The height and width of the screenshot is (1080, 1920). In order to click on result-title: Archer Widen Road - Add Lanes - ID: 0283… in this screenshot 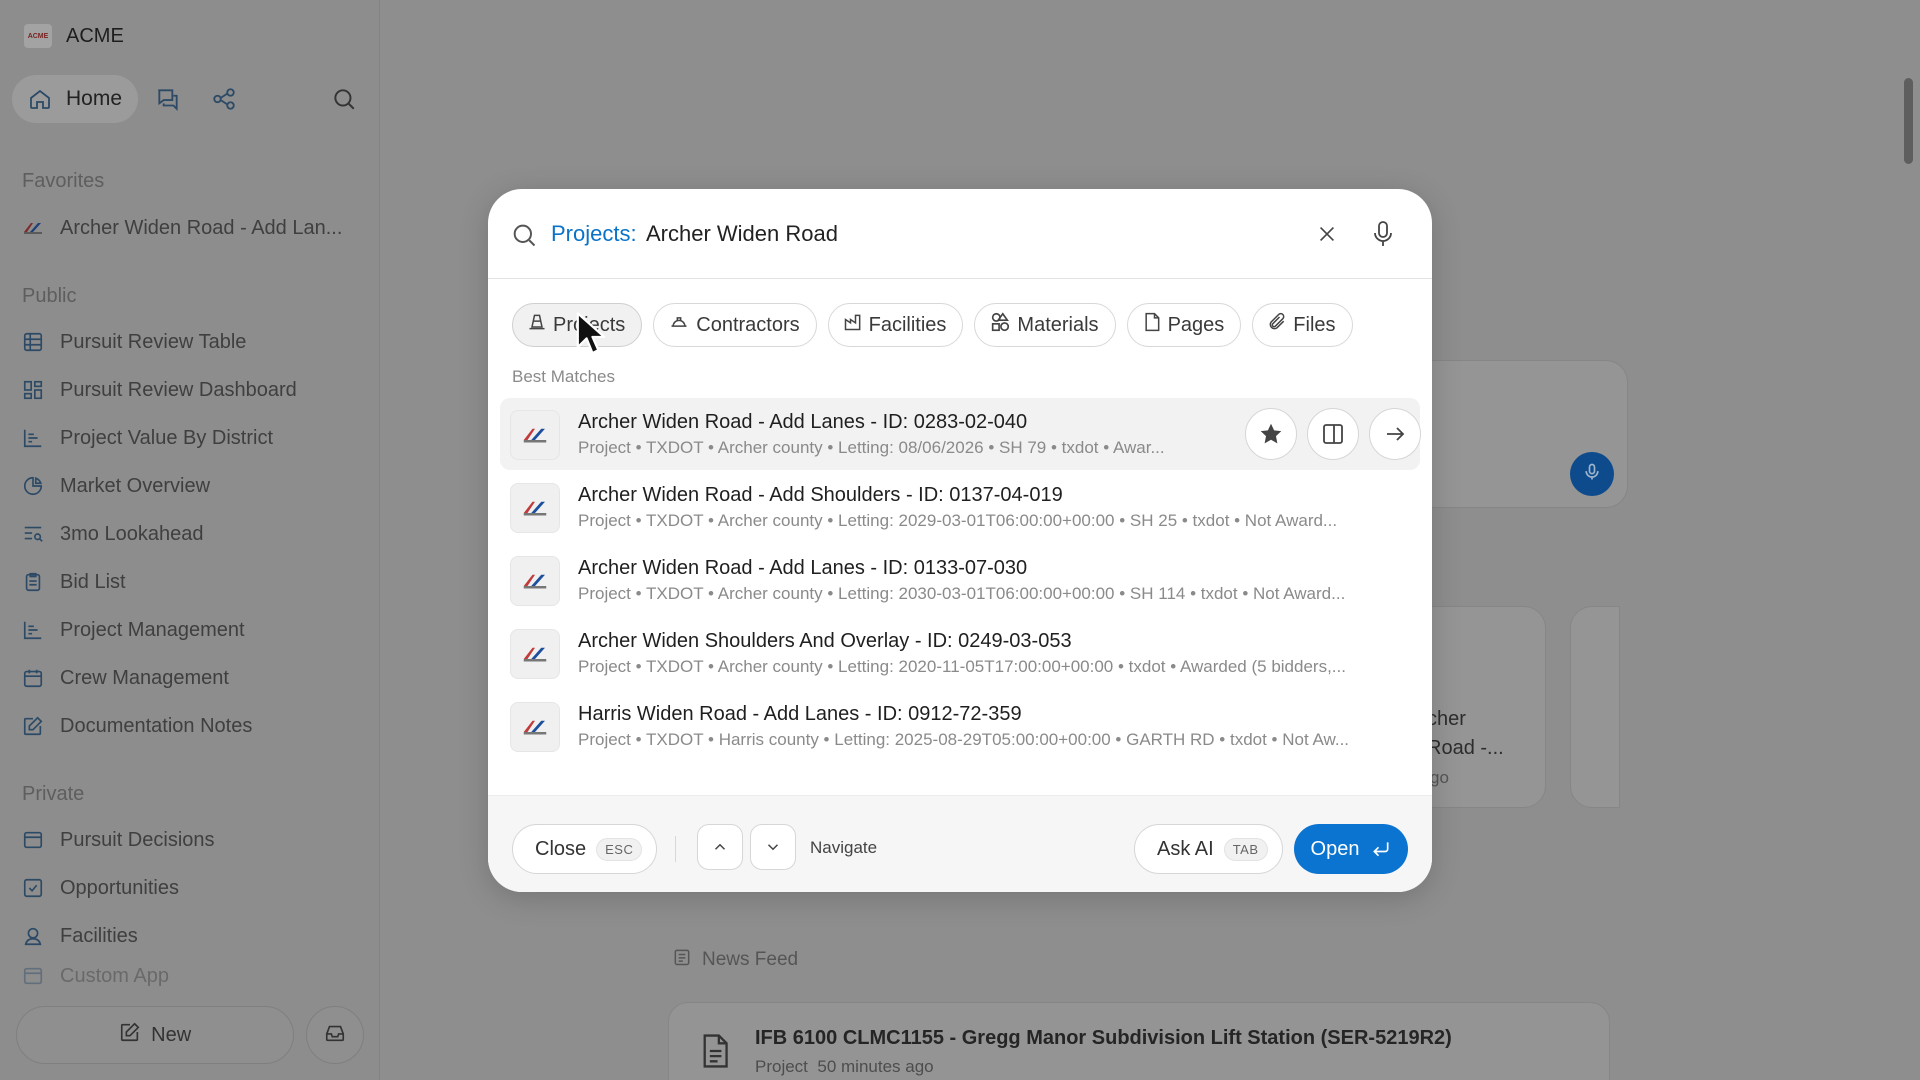, I will do `click(803, 422)`.